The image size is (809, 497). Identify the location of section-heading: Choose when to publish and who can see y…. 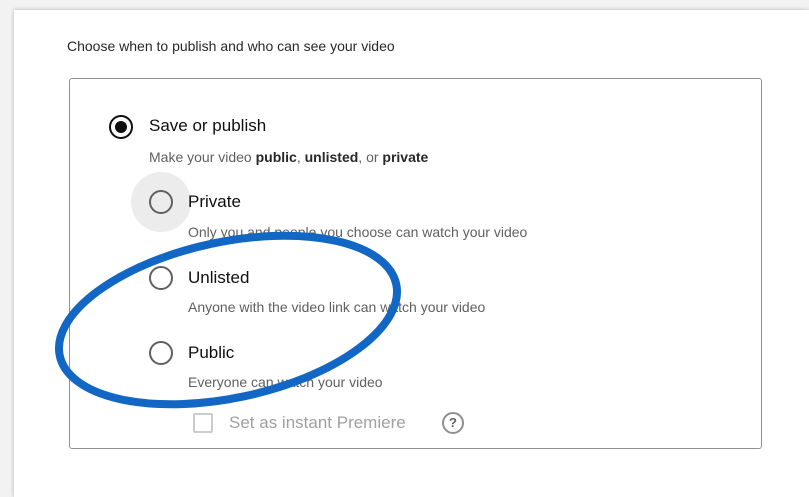
(231, 46).